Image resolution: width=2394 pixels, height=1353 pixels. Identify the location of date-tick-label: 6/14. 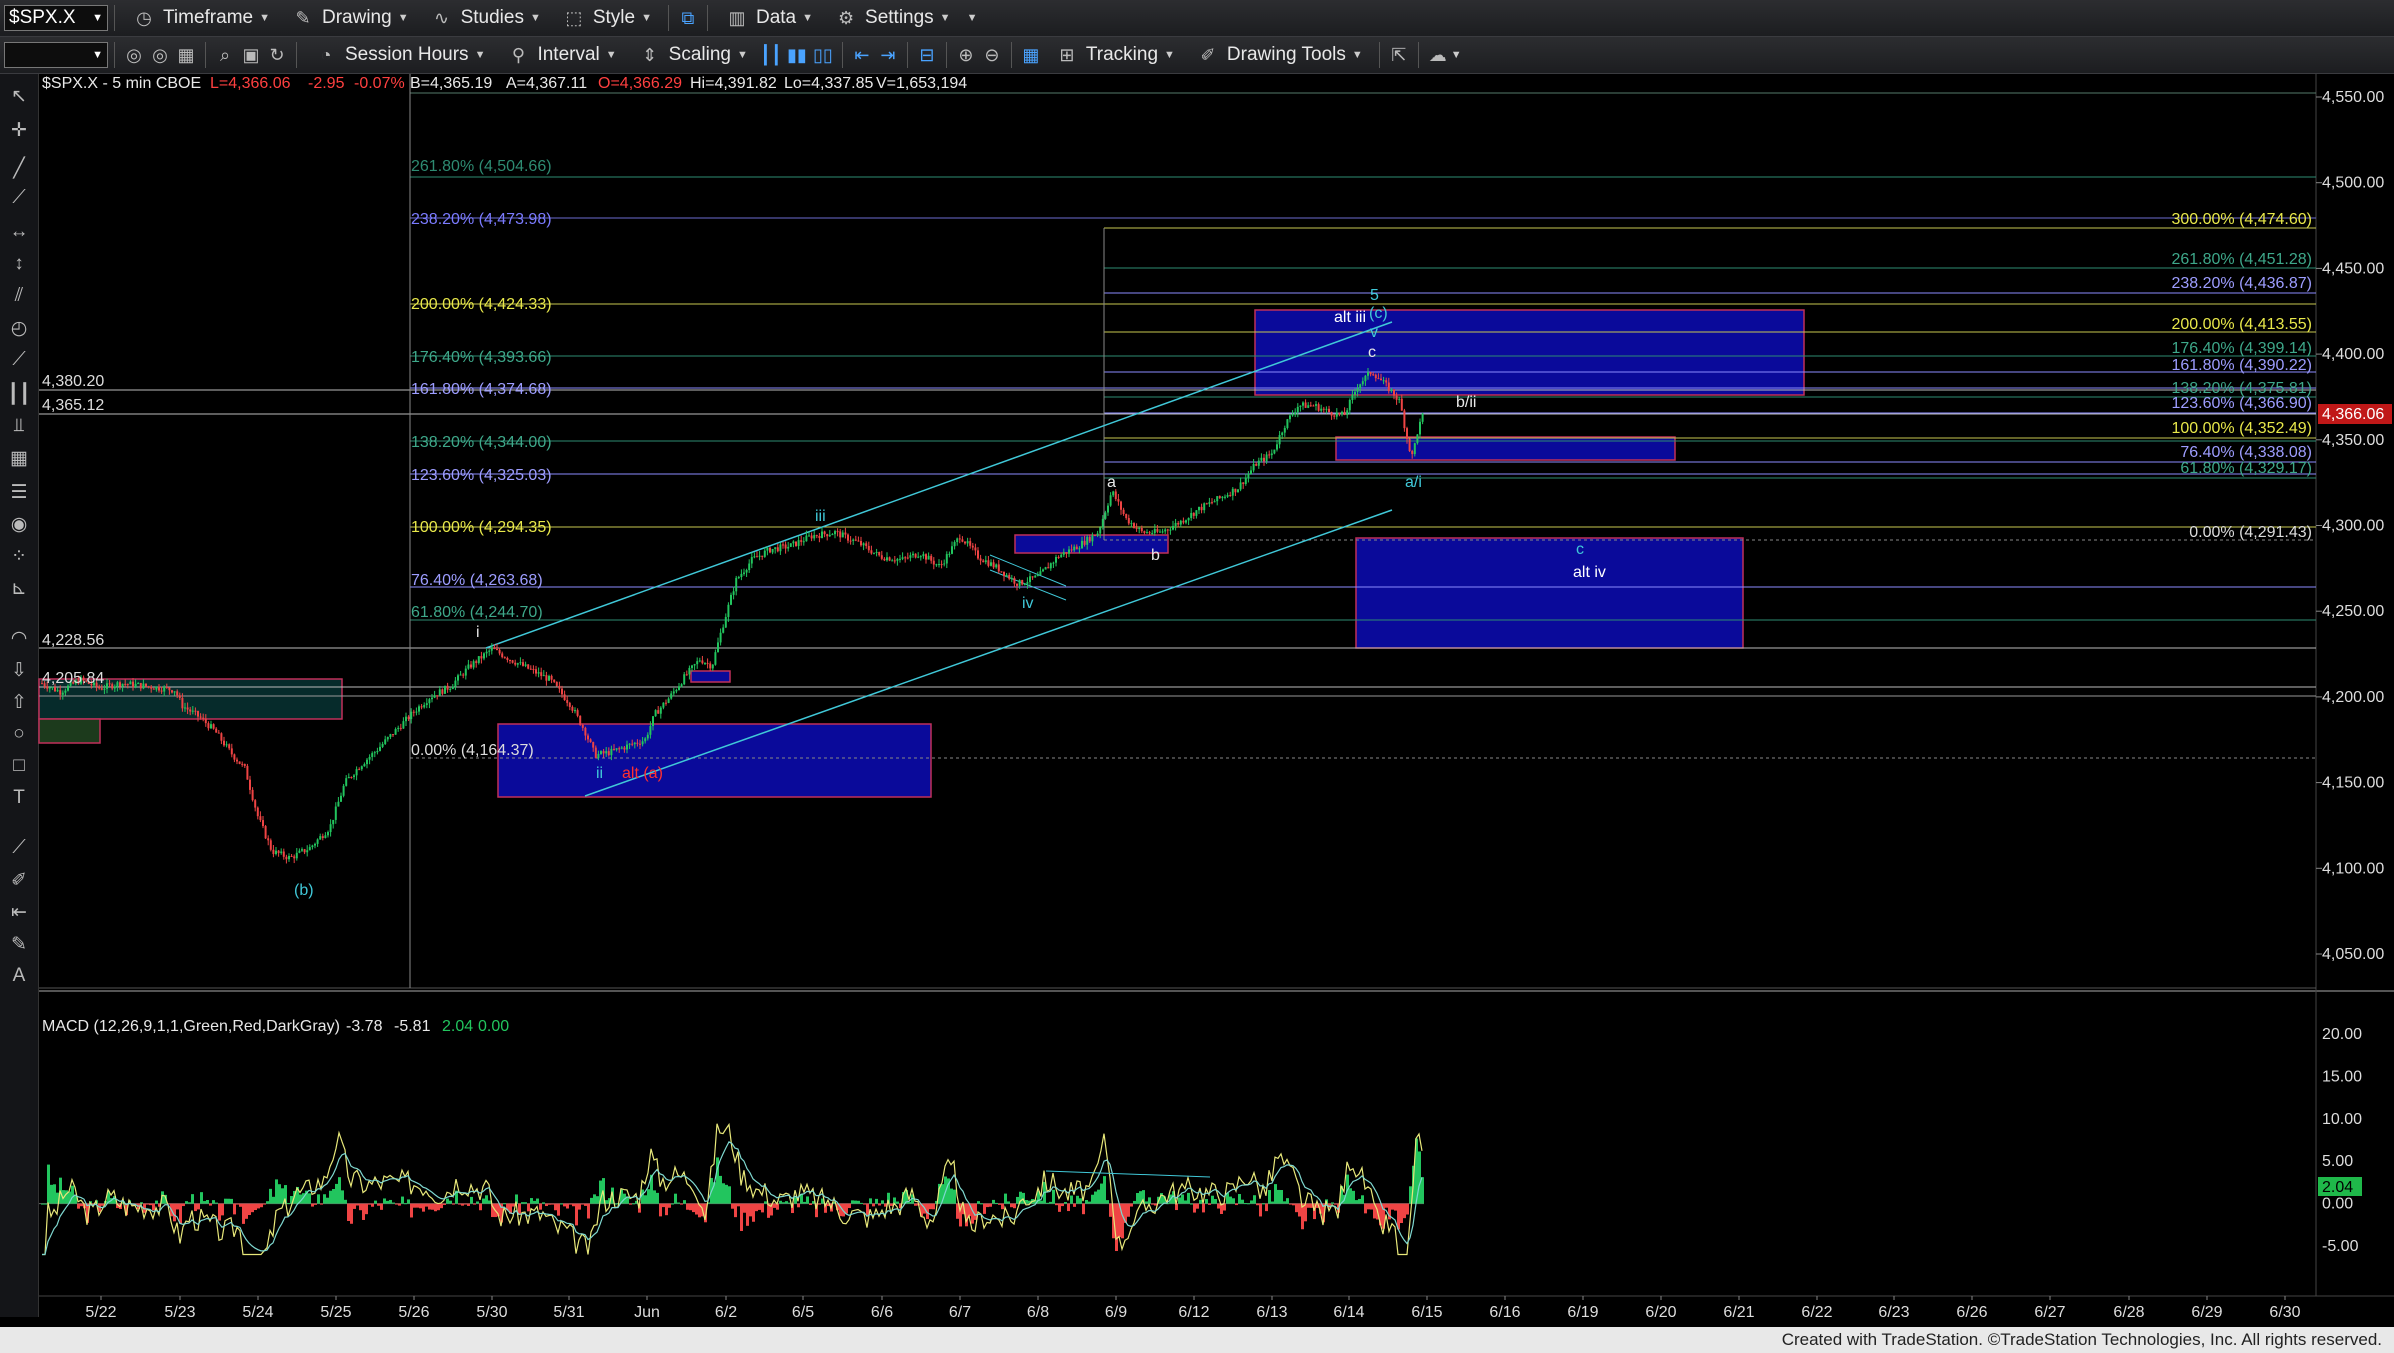
(1348, 1312).